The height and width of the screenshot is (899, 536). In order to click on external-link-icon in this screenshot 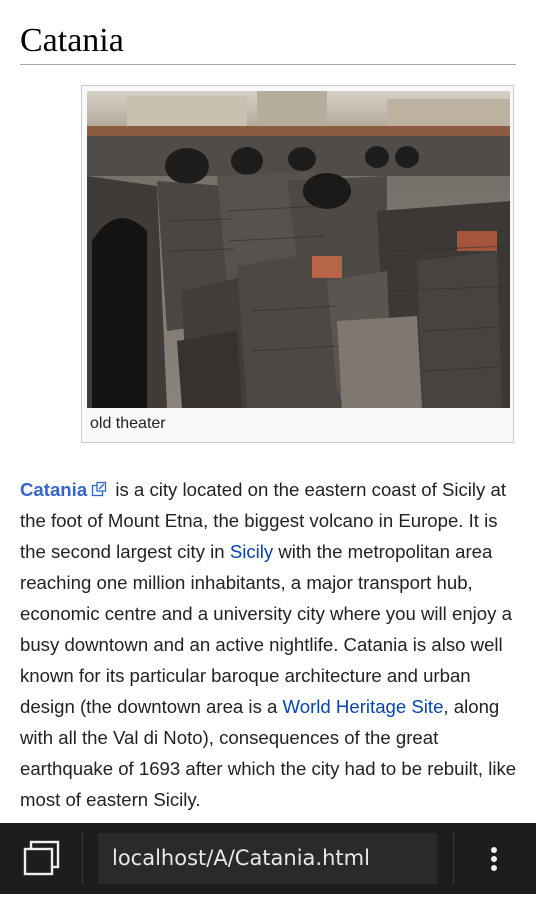, I will do `click(99, 489)`.